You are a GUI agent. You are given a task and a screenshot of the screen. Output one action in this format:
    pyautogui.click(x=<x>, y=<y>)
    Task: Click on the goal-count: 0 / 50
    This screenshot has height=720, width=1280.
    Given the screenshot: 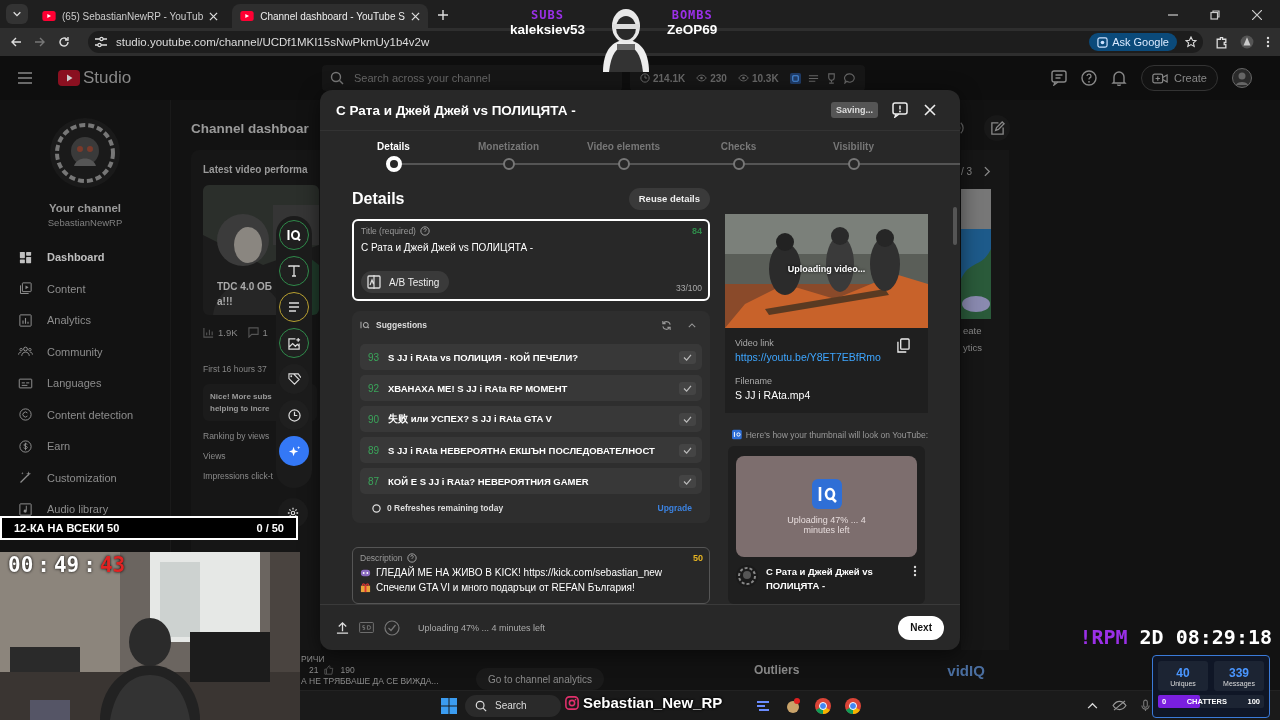 What is the action you would take?
    pyautogui.click(x=270, y=528)
    